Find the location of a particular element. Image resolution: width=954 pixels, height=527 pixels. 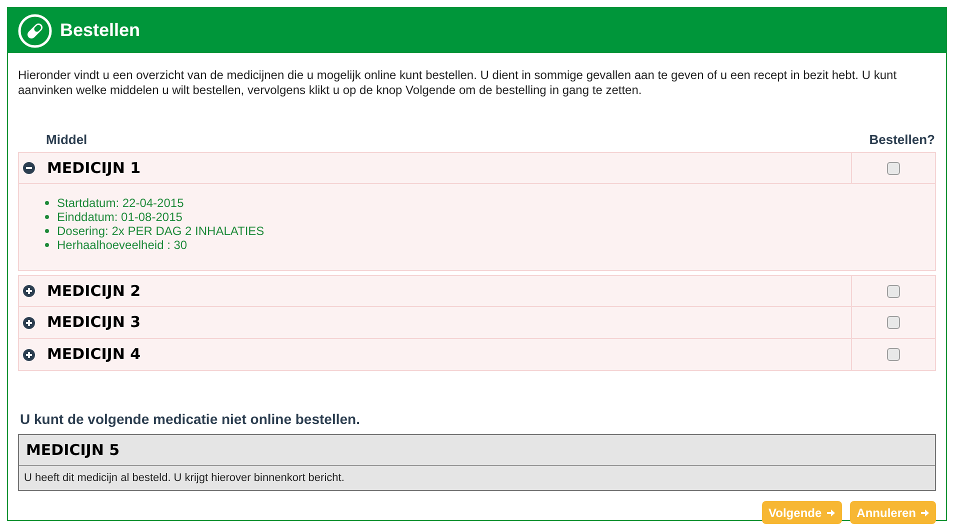

medicine-name: MEDICIJN 4 is located at coordinates (94, 355).